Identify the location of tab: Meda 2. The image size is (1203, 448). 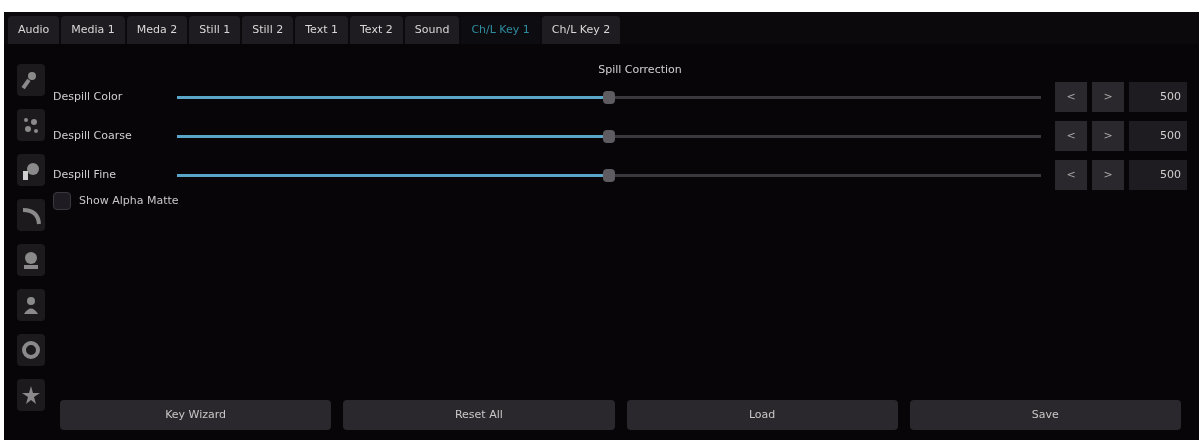
(157, 30).